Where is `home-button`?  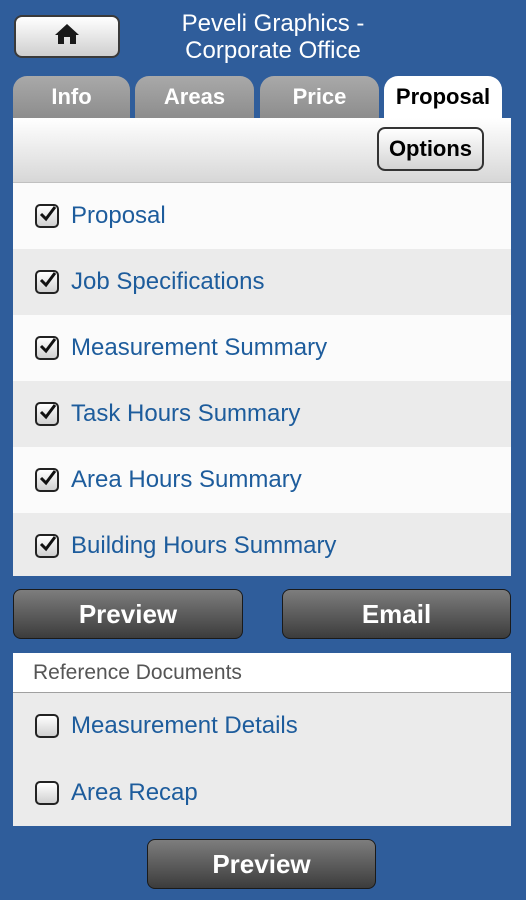
home-button is located at coordinates (67, 36).